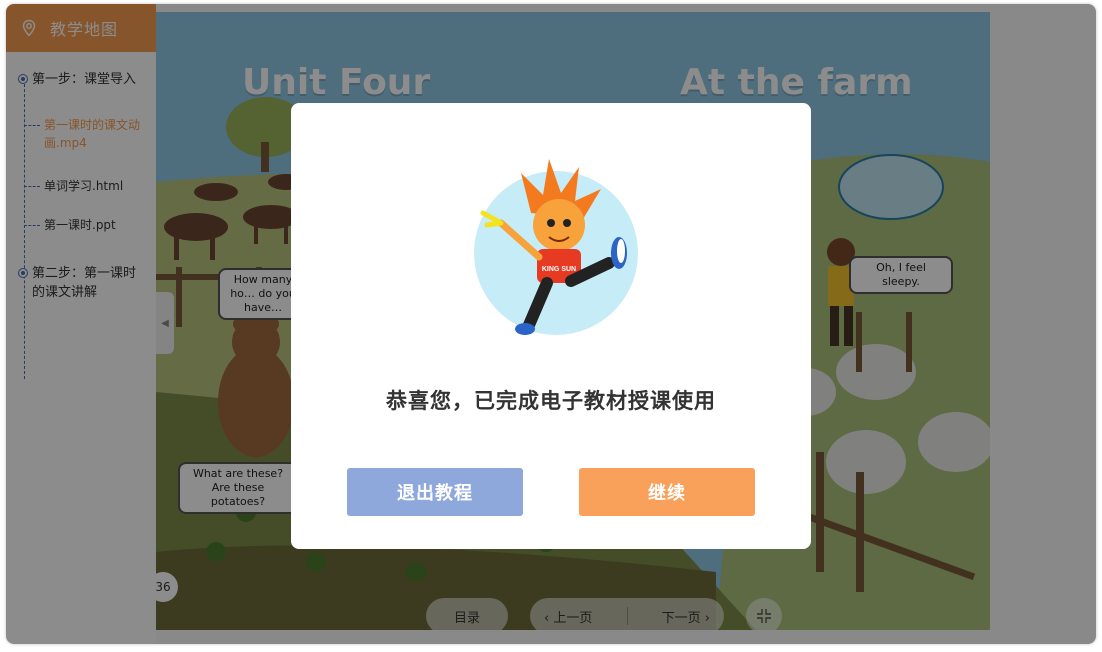 The height and width of the screenshot is (652, 1102). Describe the element at coordinates (559, 269) in the screenshot. I see `mascot-shirt-logo: KING SUN` at that location.